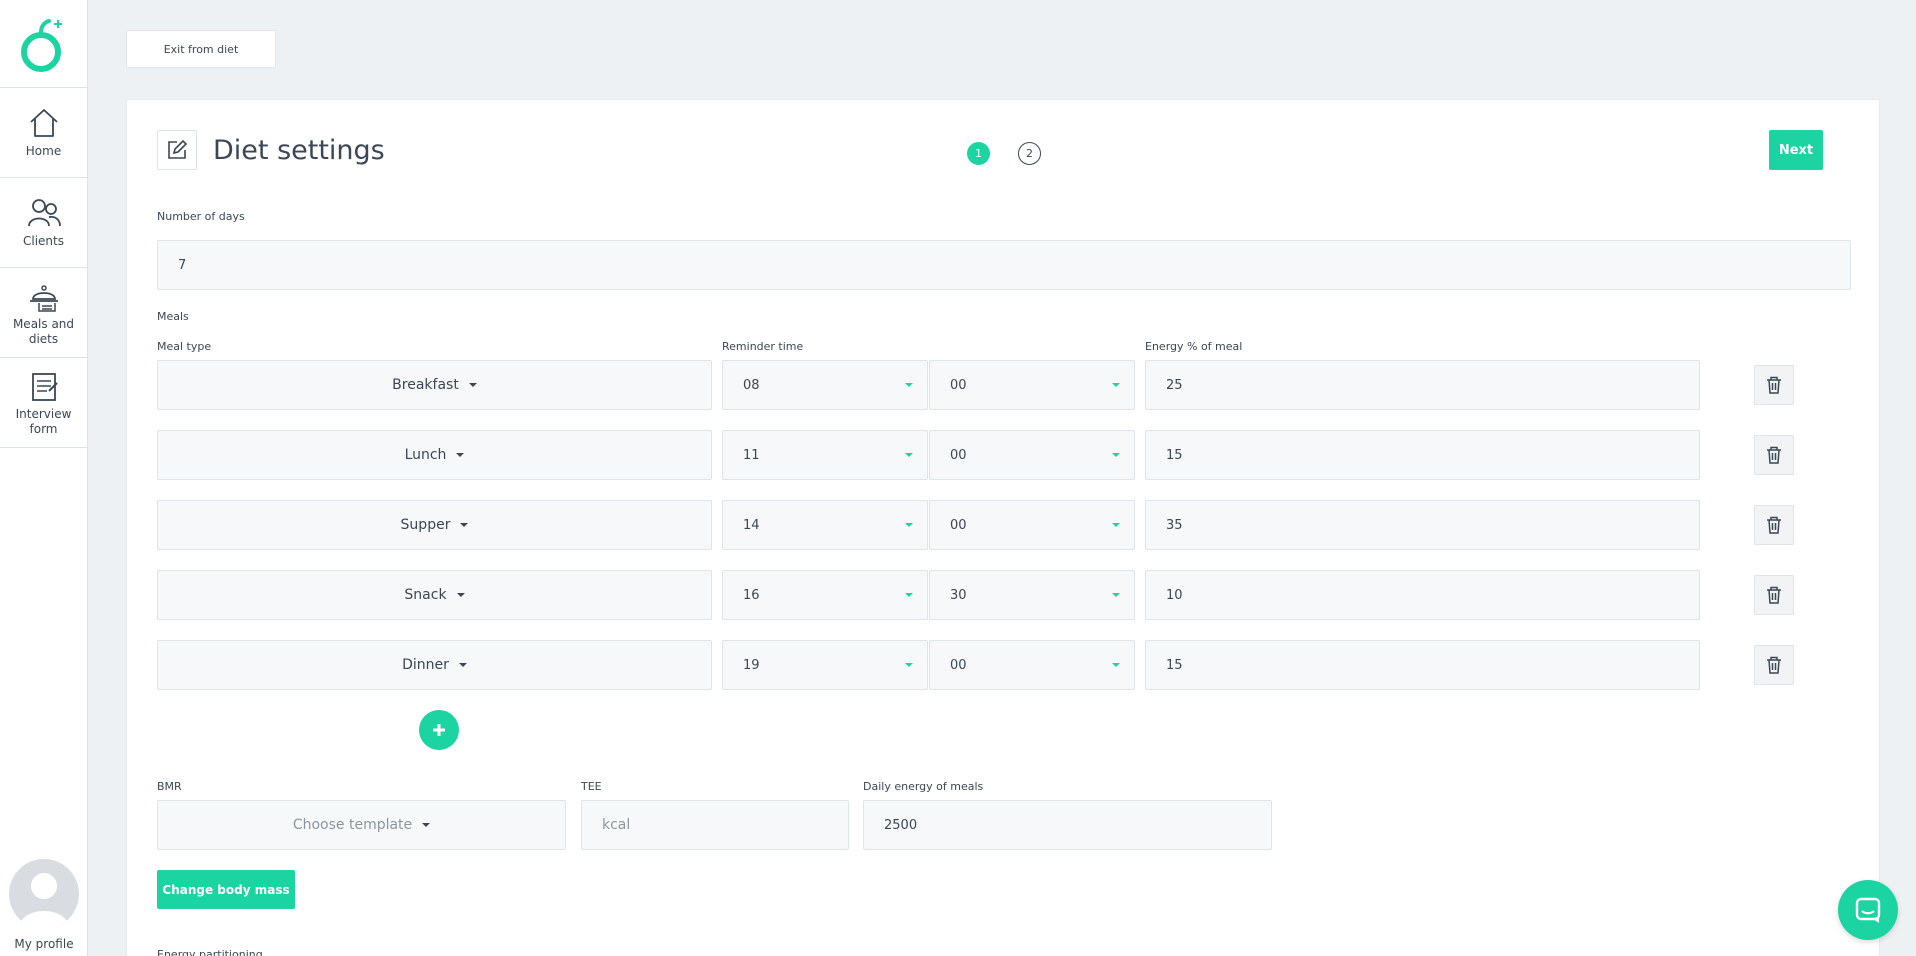 Image resolution: width=1916 pixels, height=956 pixels. I want to click on days-input: 7, so click(1004, 265).